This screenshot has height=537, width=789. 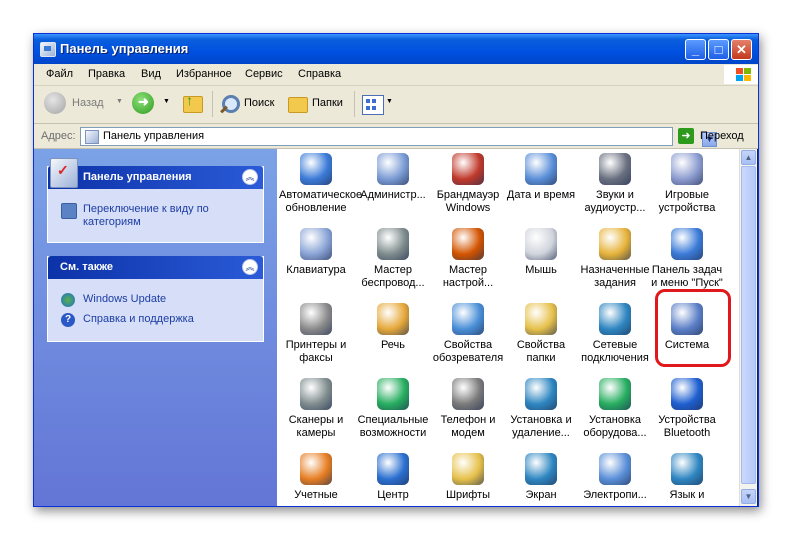 I want to click on cp-item-label: Устройства Bluetooth, so click(x=687, y=426).